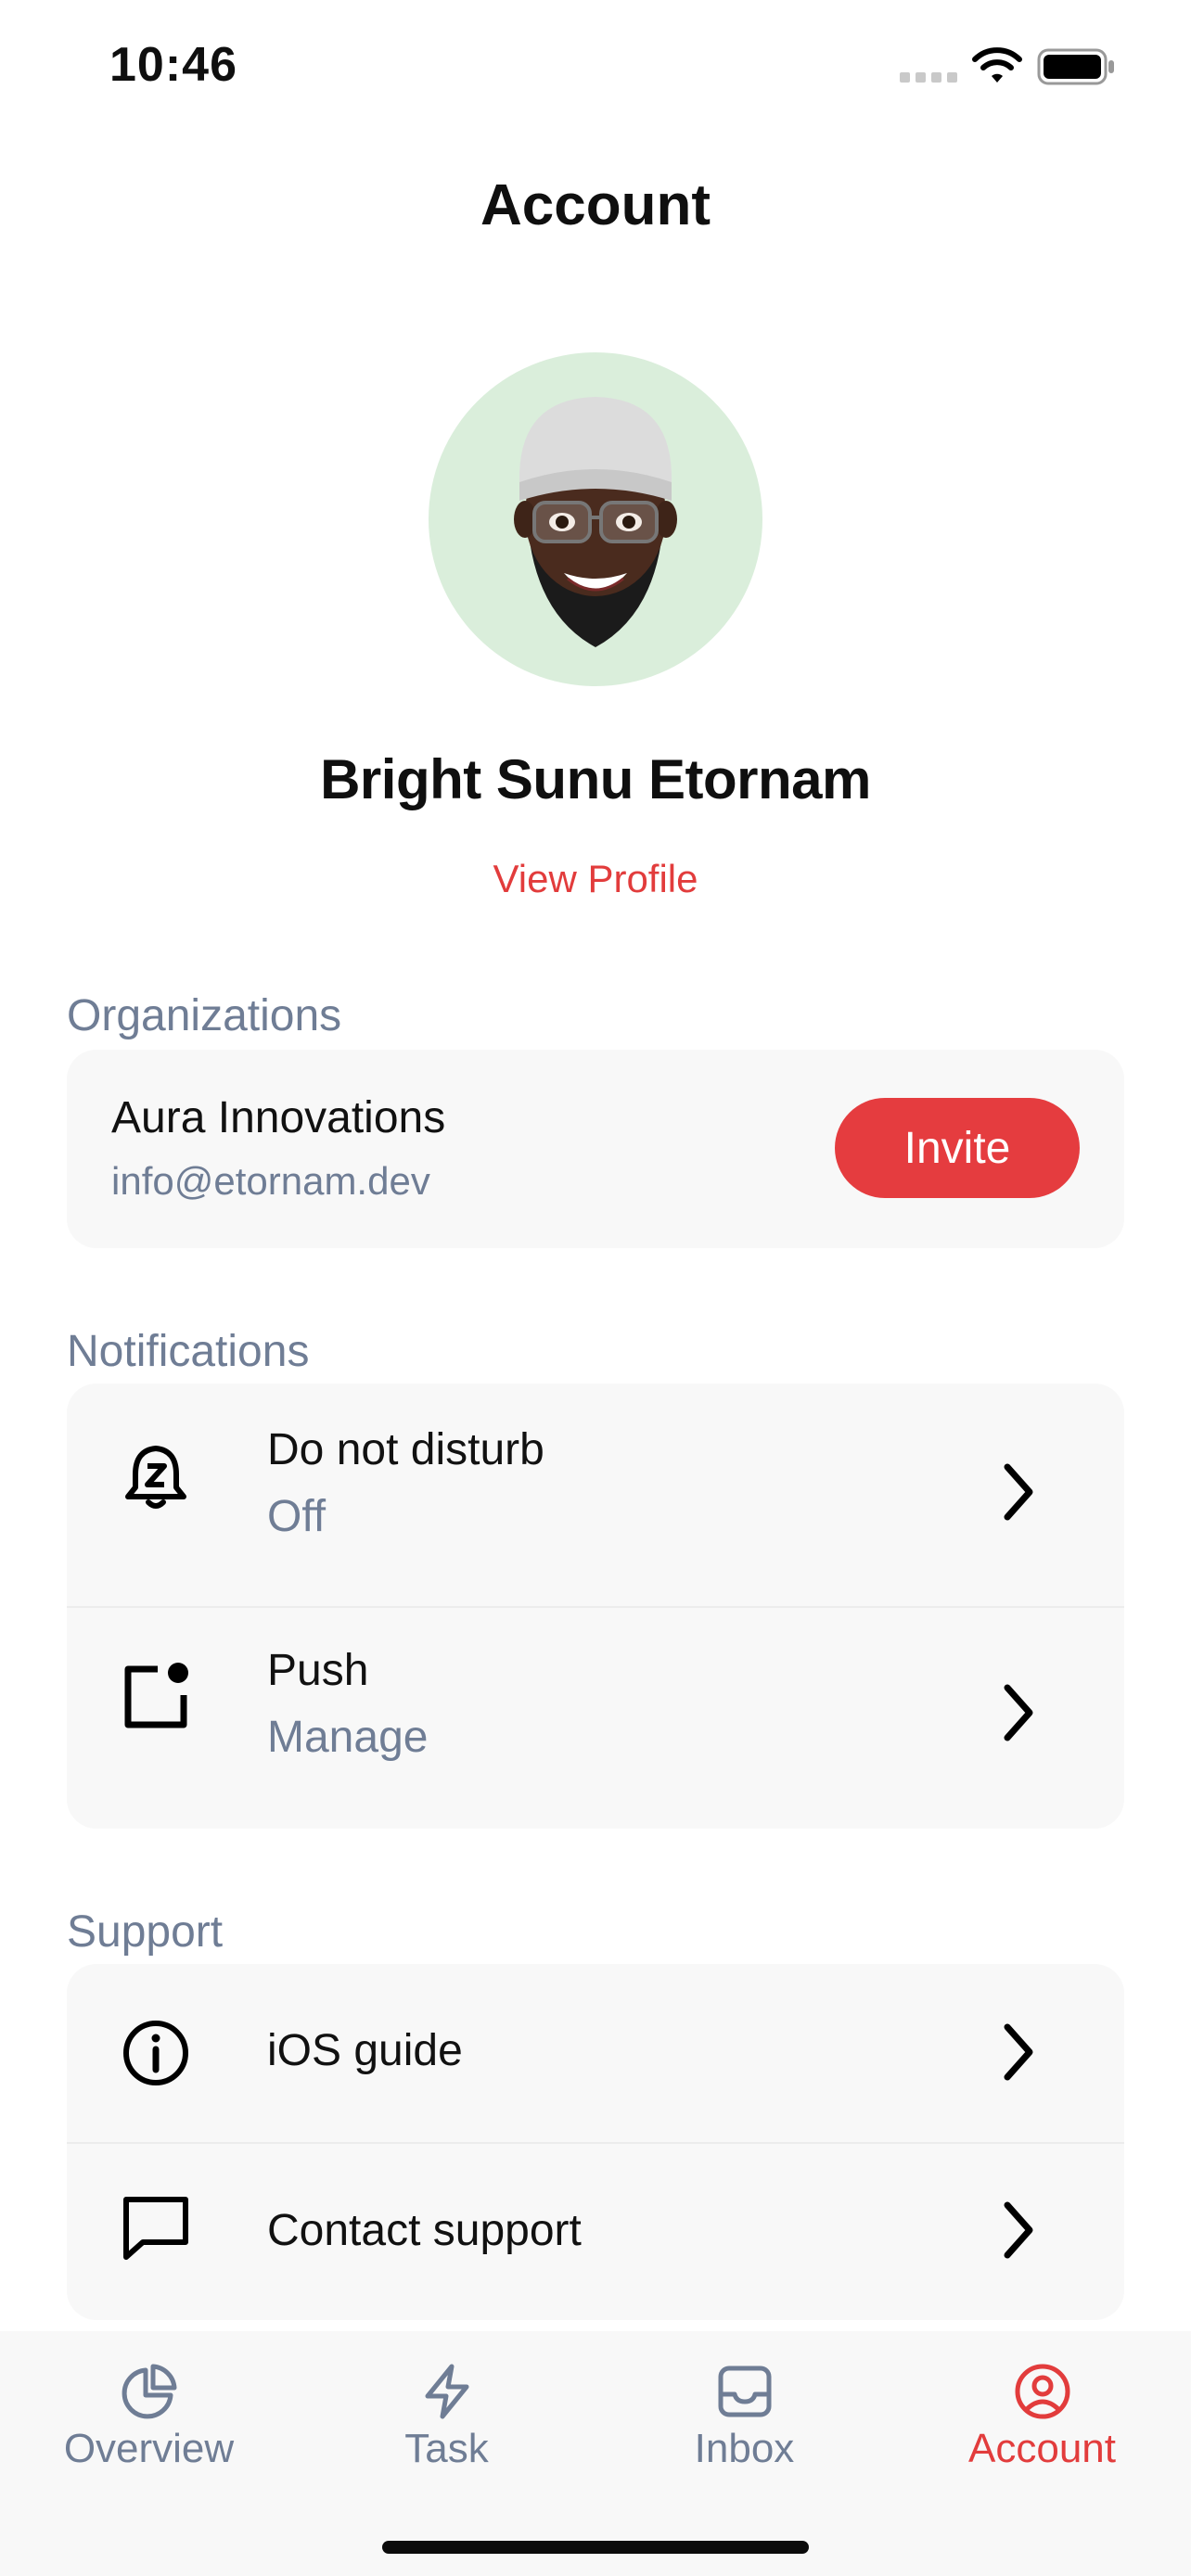 The image size is (1191, 2576). Describe the element at coordinates (155, 2228) in the screenshot. I see `chat-bubble-icon` at that location.